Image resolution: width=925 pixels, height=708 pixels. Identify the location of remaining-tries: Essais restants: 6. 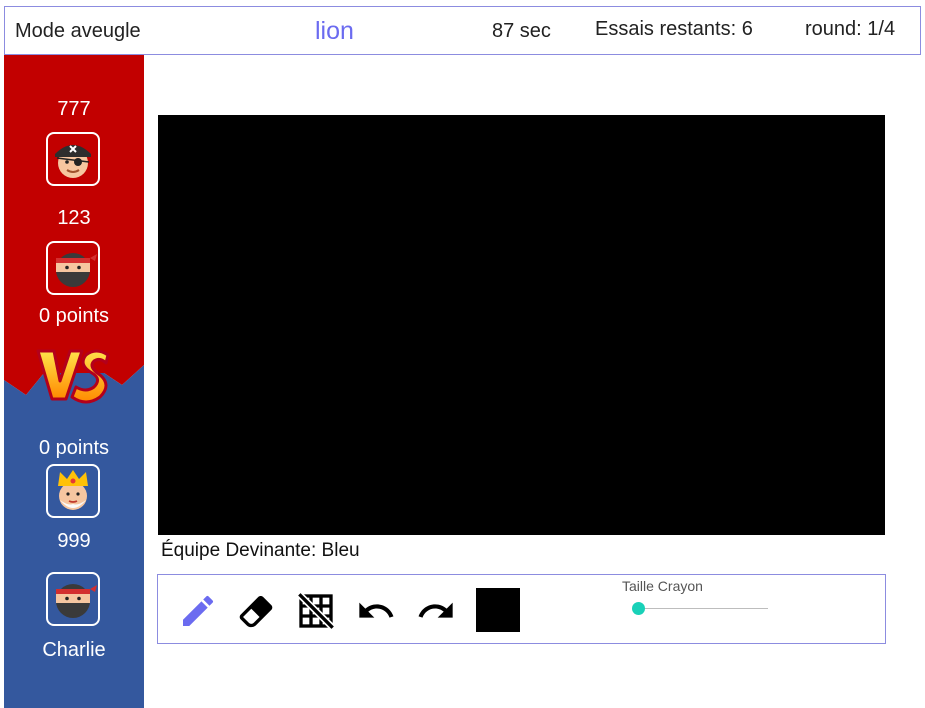
(674, 29).